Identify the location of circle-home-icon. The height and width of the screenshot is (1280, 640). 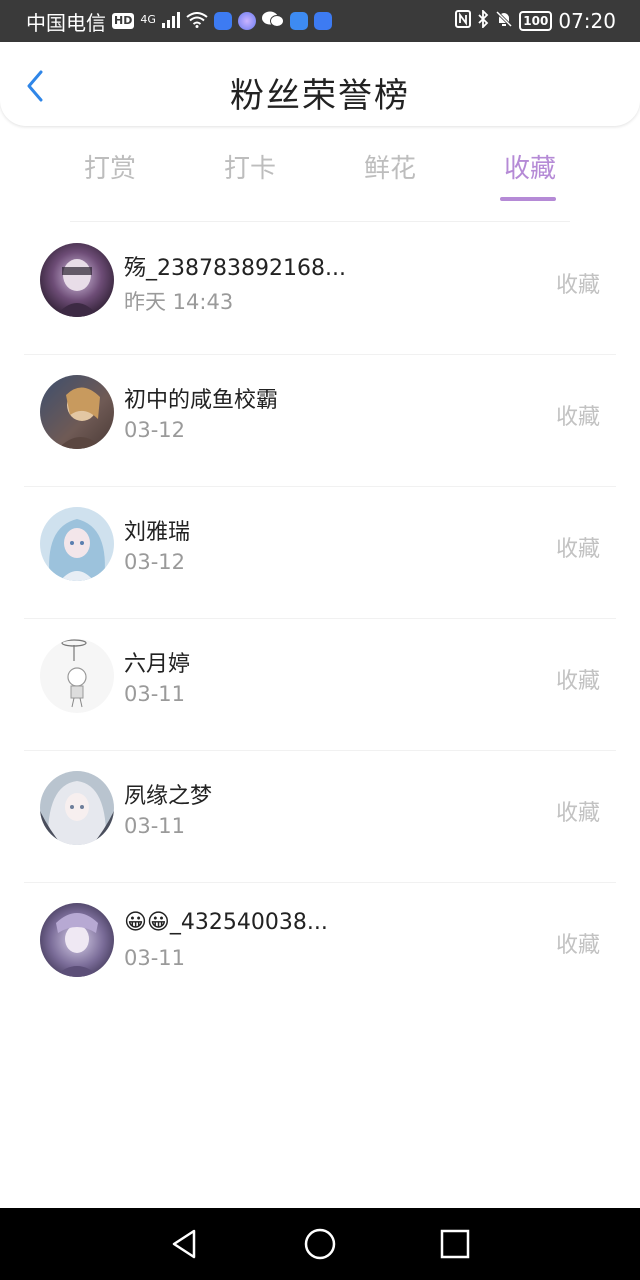
(320, 1247).